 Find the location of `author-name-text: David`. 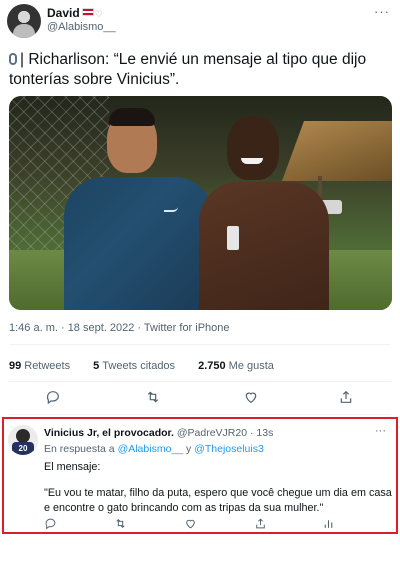

author-name-text: David is located at coordinates (63, 13).